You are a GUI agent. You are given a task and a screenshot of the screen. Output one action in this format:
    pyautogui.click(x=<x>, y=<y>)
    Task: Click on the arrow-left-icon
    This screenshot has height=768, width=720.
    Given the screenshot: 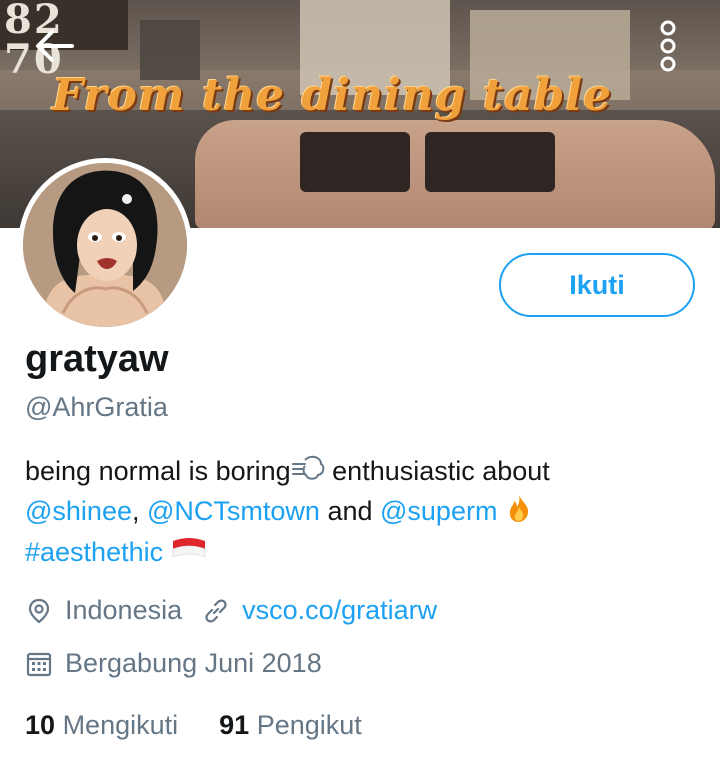 What is the action you would take?
    pyautogui.click(x=55, y=46)
    